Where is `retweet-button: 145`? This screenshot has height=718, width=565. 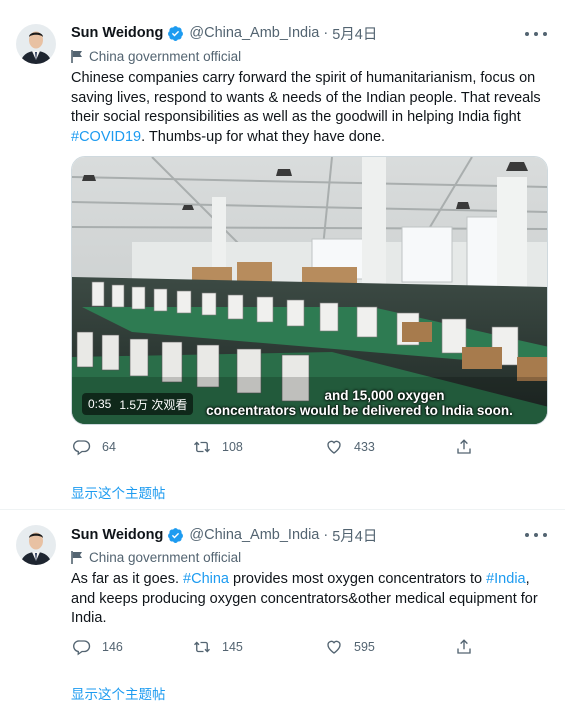
retweet-button: 145 is located at coordinates (218, 647).